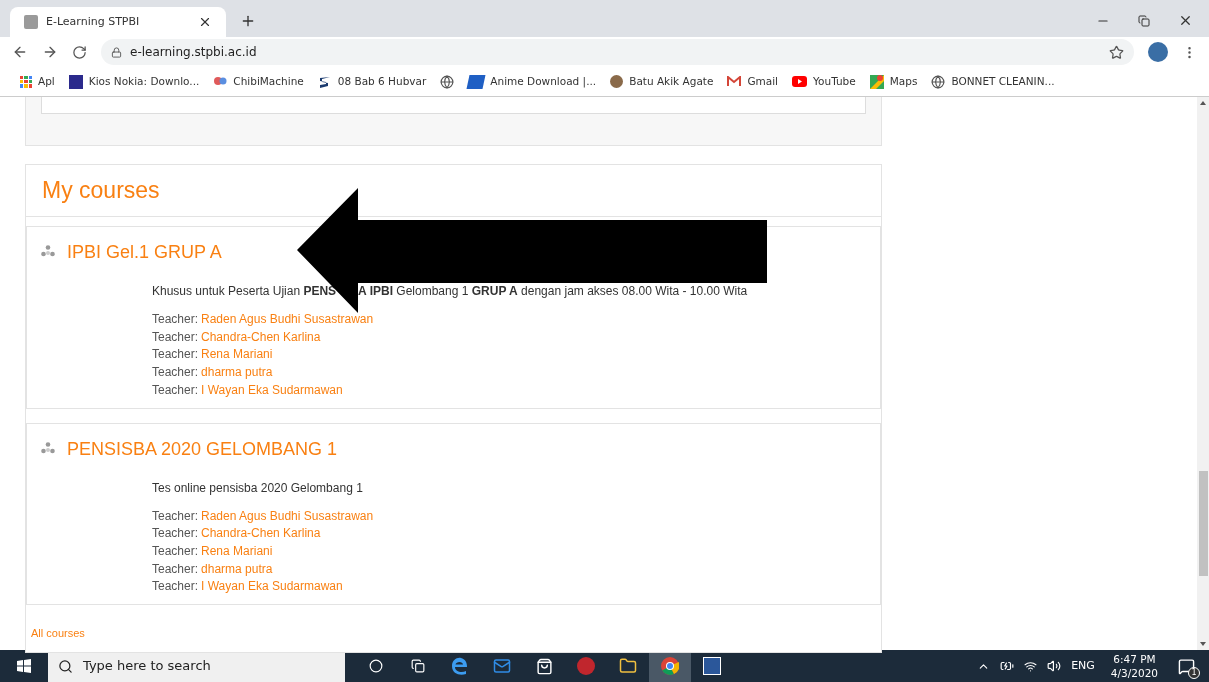 This screenshot has width=1209, height=682. I want to click on restore-icon, so click(1144, 20).